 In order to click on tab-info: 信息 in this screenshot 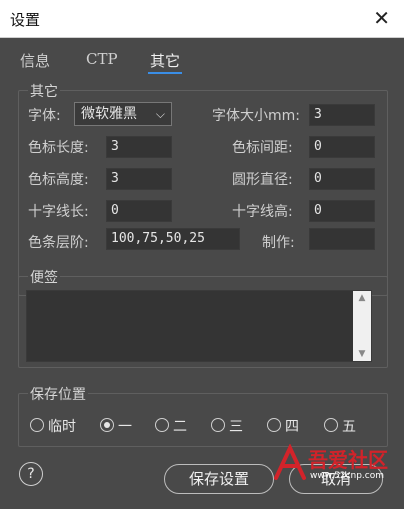, I will do `click(35, 60)`.